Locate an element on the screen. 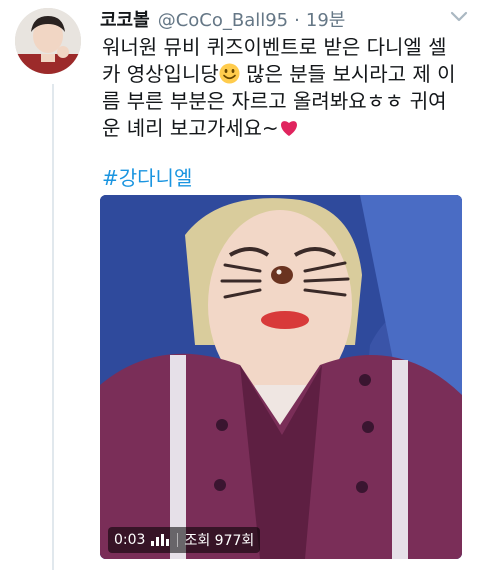 Image resolution: width=480 pixels, height=570 pixels. smiling-face-icon is located at coordinates (229, 73).